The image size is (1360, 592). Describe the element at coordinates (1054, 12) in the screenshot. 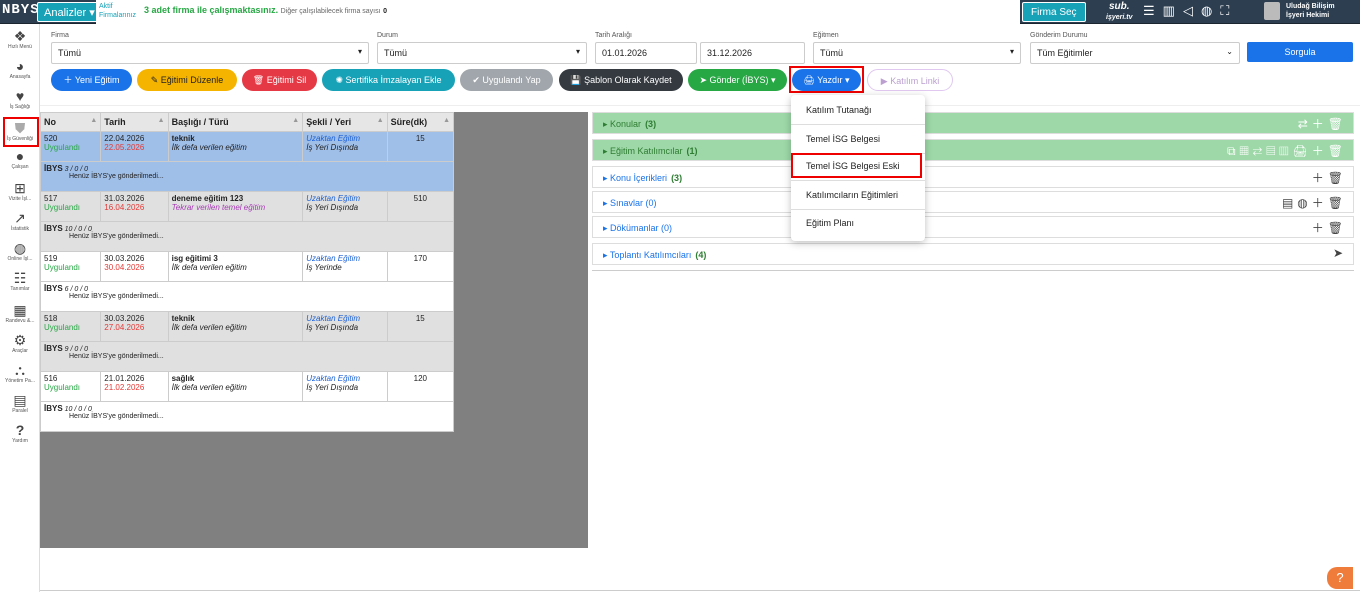

I see `firma-sec-button: Firma Seç` at that location.